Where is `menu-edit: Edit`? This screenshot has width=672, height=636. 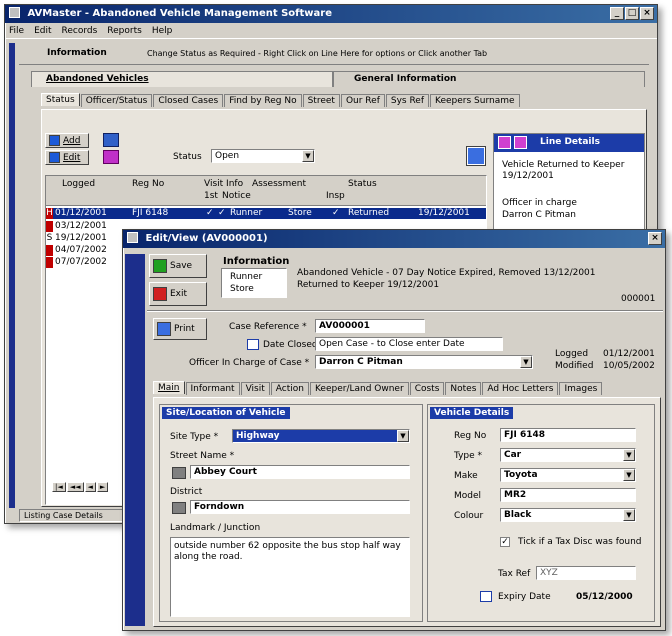 menu-edit: Edit is located at coordinates (42, 30).